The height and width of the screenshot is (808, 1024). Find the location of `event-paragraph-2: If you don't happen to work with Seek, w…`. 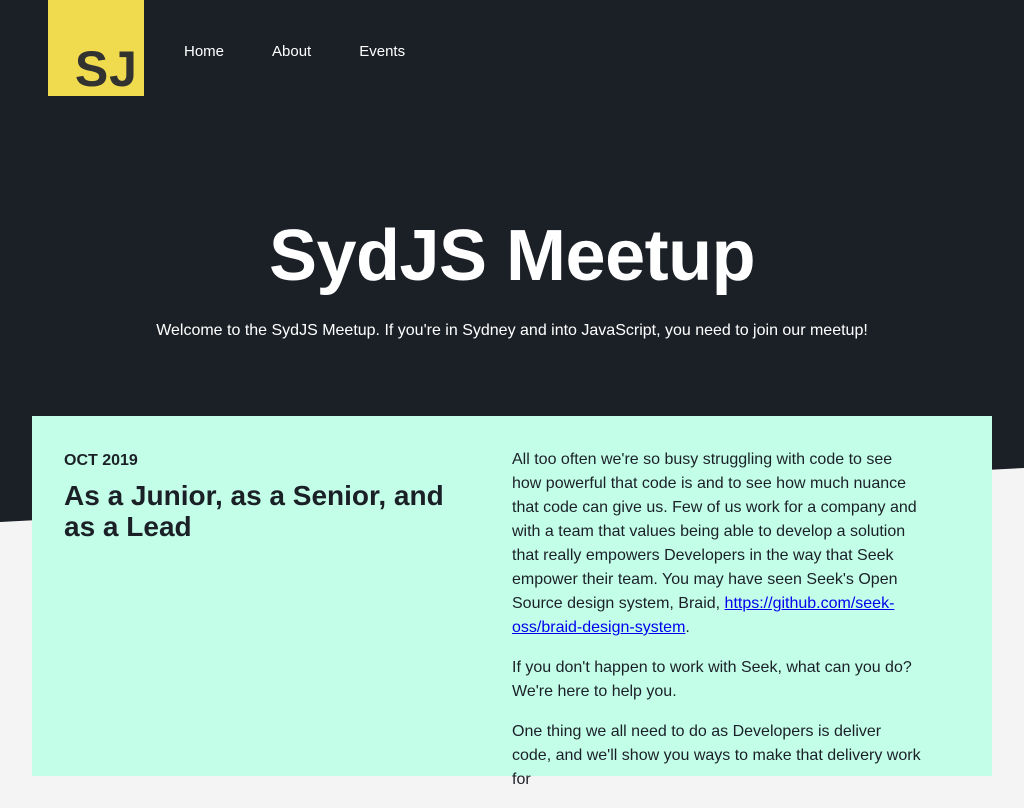

event-paragraph-2: If you don't happen to work with Seek, w… is located at coordinates (712, 679).